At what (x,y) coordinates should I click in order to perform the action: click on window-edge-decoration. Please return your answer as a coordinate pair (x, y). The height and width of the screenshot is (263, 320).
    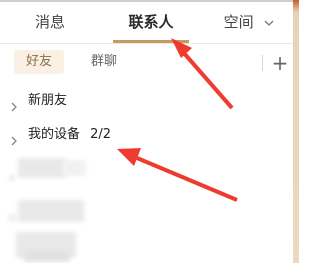
    Looking at the image, I should click on (296, 131).